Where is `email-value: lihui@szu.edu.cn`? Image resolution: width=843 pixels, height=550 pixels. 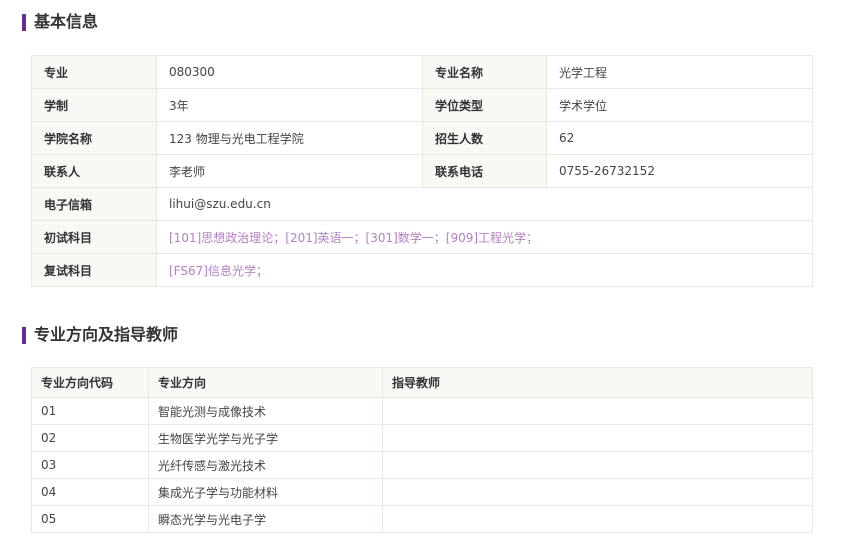
email-value: lihui@szu.edu.cn is located at coordinates (484, 204).